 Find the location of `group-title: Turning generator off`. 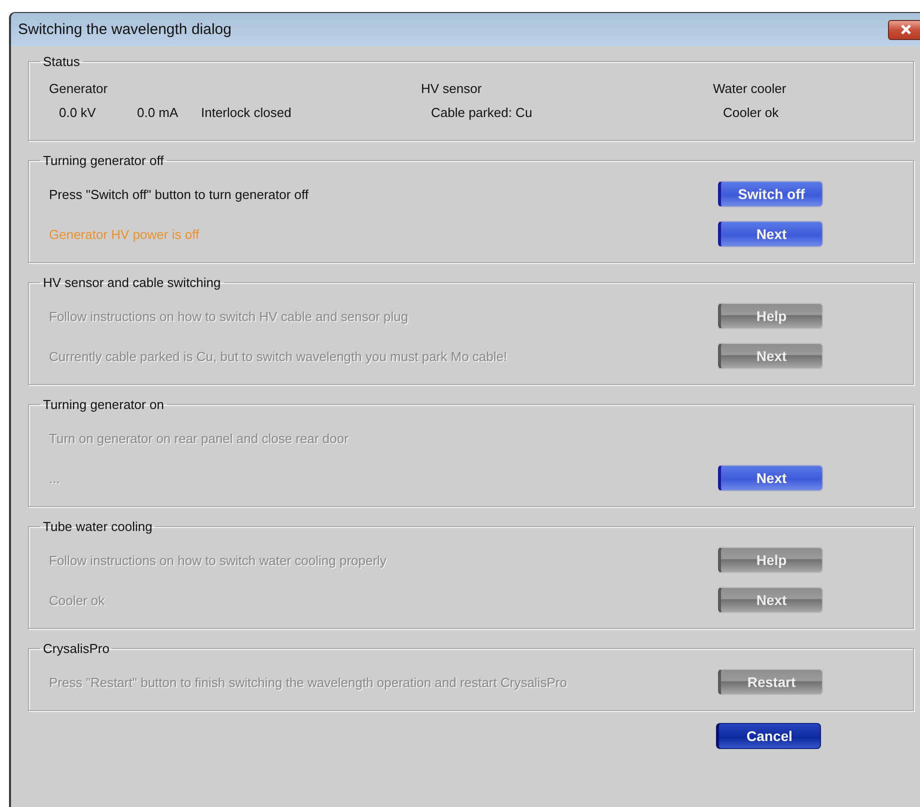

group-title: Turning generator off is located at coordinates (103, 160).